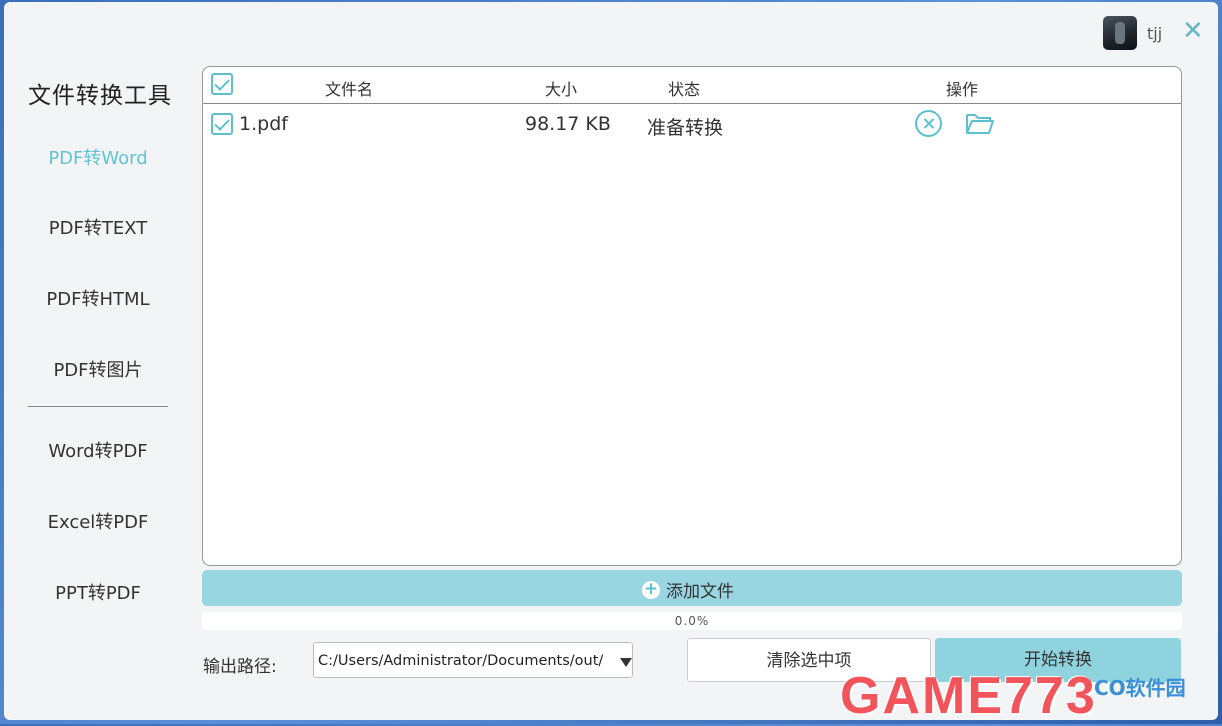 The height and width of the screenshot is (726, 1222). I want to click on output-path-value: C:/Users/Administrator/Documents/out/, so click(461, 661).